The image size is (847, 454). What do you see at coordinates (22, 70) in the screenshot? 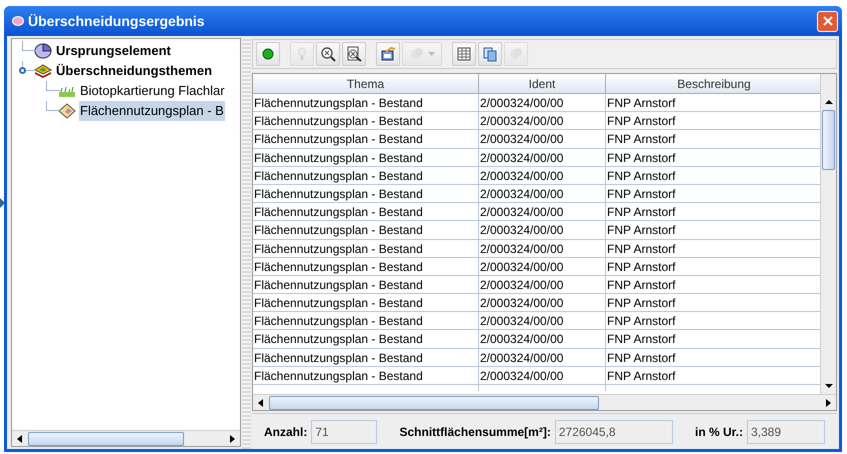
I see `collapse-handle-icon` at bounding box center [22, 70].